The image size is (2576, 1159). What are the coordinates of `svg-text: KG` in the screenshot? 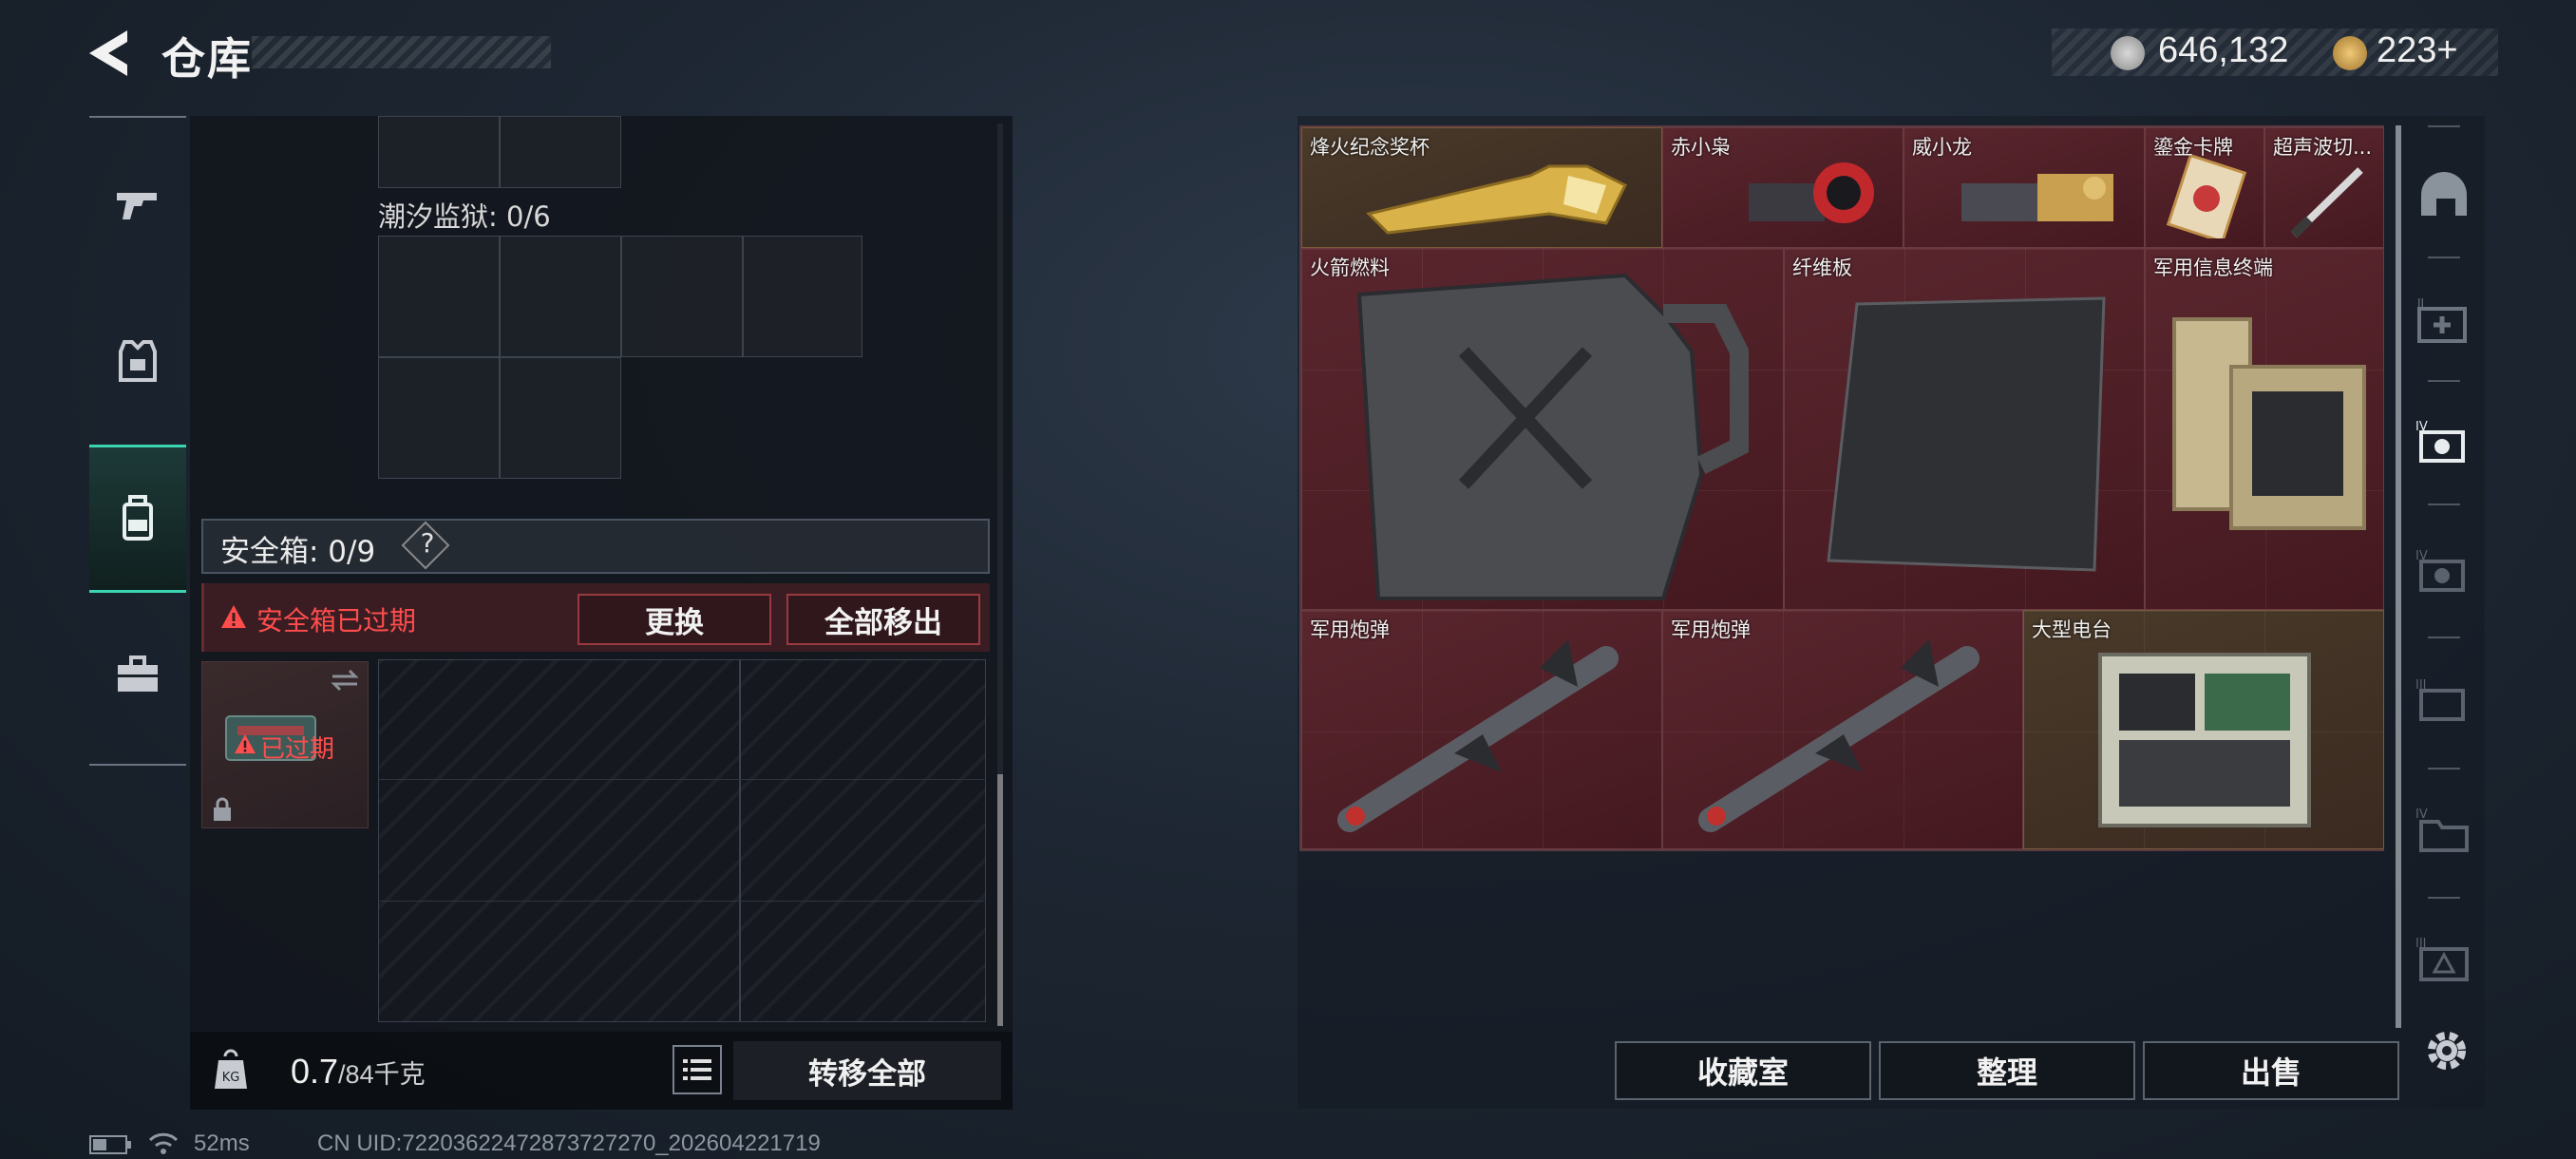 It's located at (231, 1078).